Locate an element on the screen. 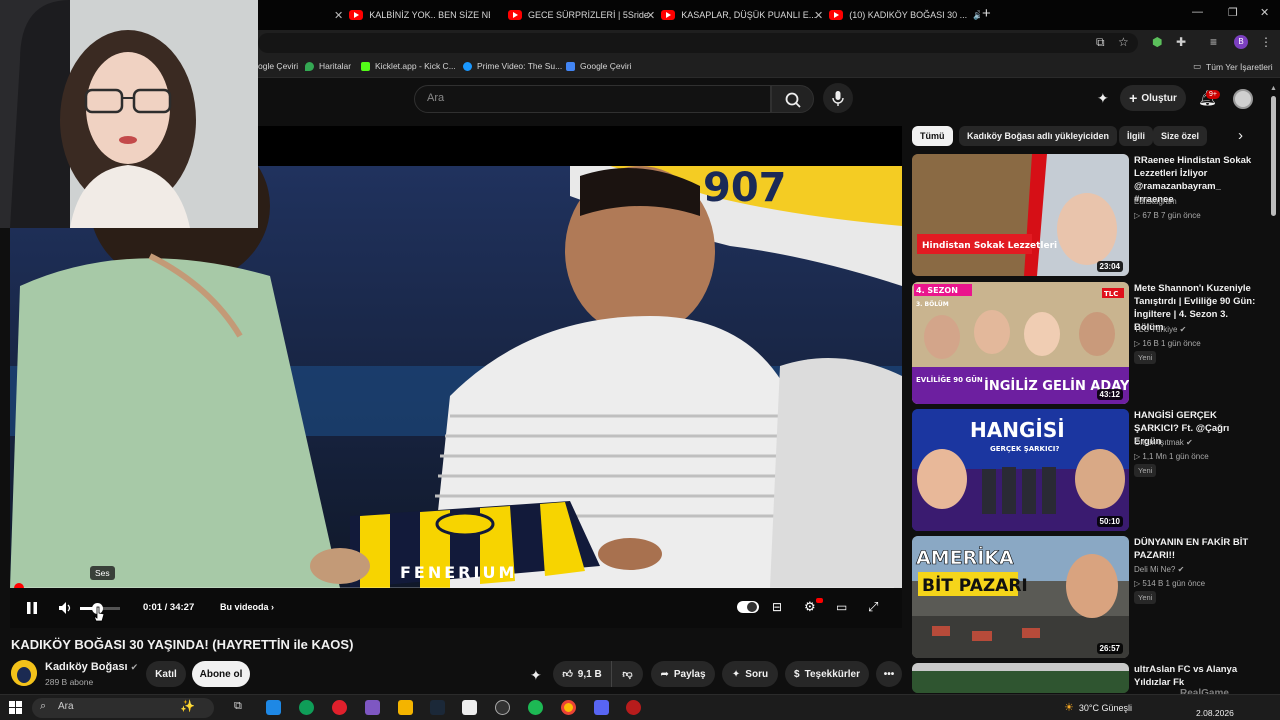 This screenshot has width=1280, height=720. chapter-button: Bu videoda › is located at coordinates (247, 607).